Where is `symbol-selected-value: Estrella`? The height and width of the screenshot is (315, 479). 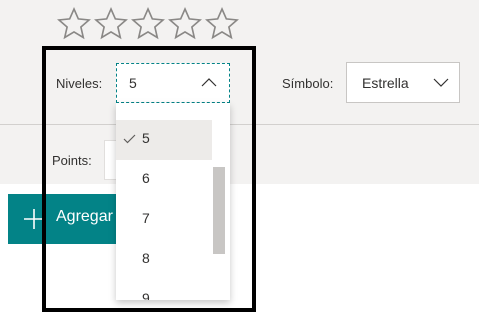 symbol-selected-value: Estrella is located at coordinates (385, 83).